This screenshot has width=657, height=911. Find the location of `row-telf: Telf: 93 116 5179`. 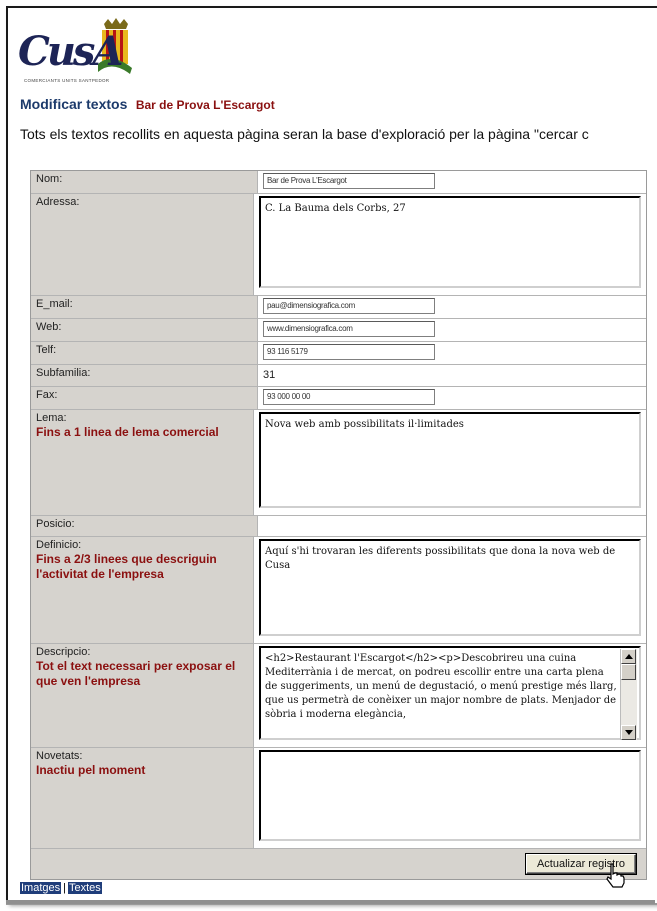

row-telf: Telf: 93 116 5179 is located at coordinates (338, 353).